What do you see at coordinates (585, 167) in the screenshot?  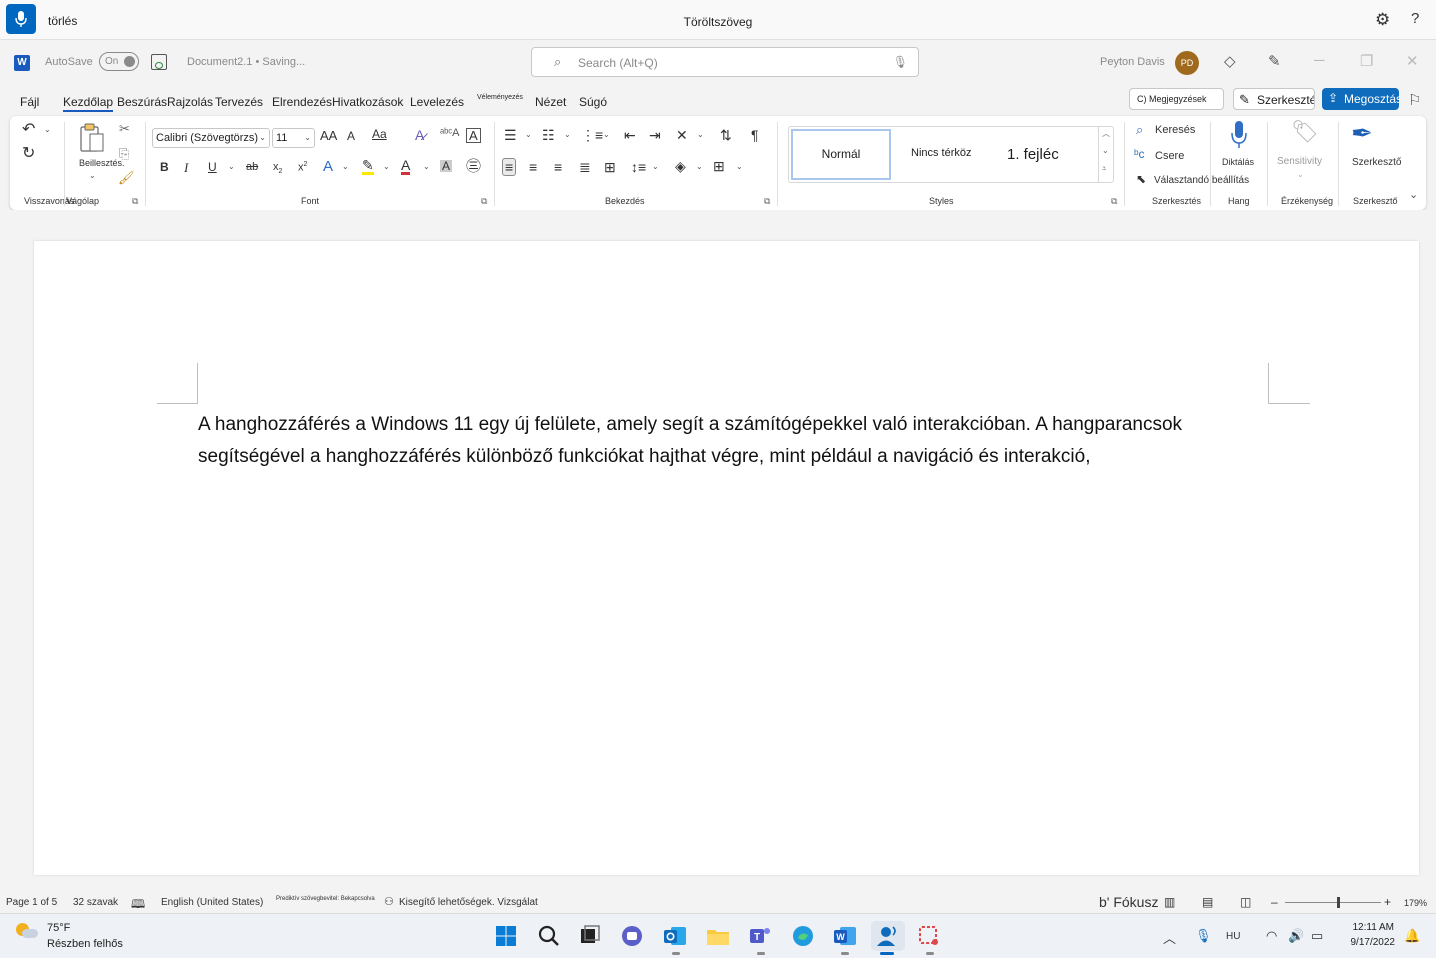 I see `justify-icon: ≣` at bounding box center [585, 167].